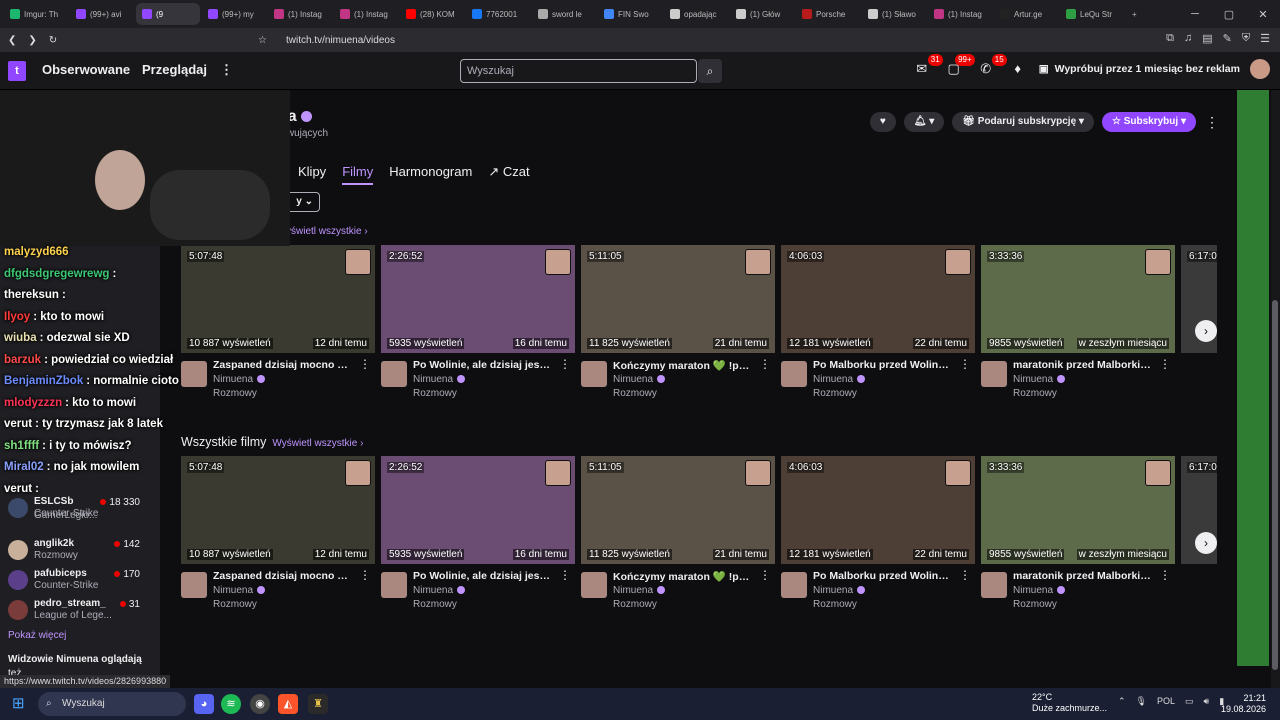  Describe the element at coordinates (318, 704) in the screenshot. I see `app-icon: ♜` at that location.